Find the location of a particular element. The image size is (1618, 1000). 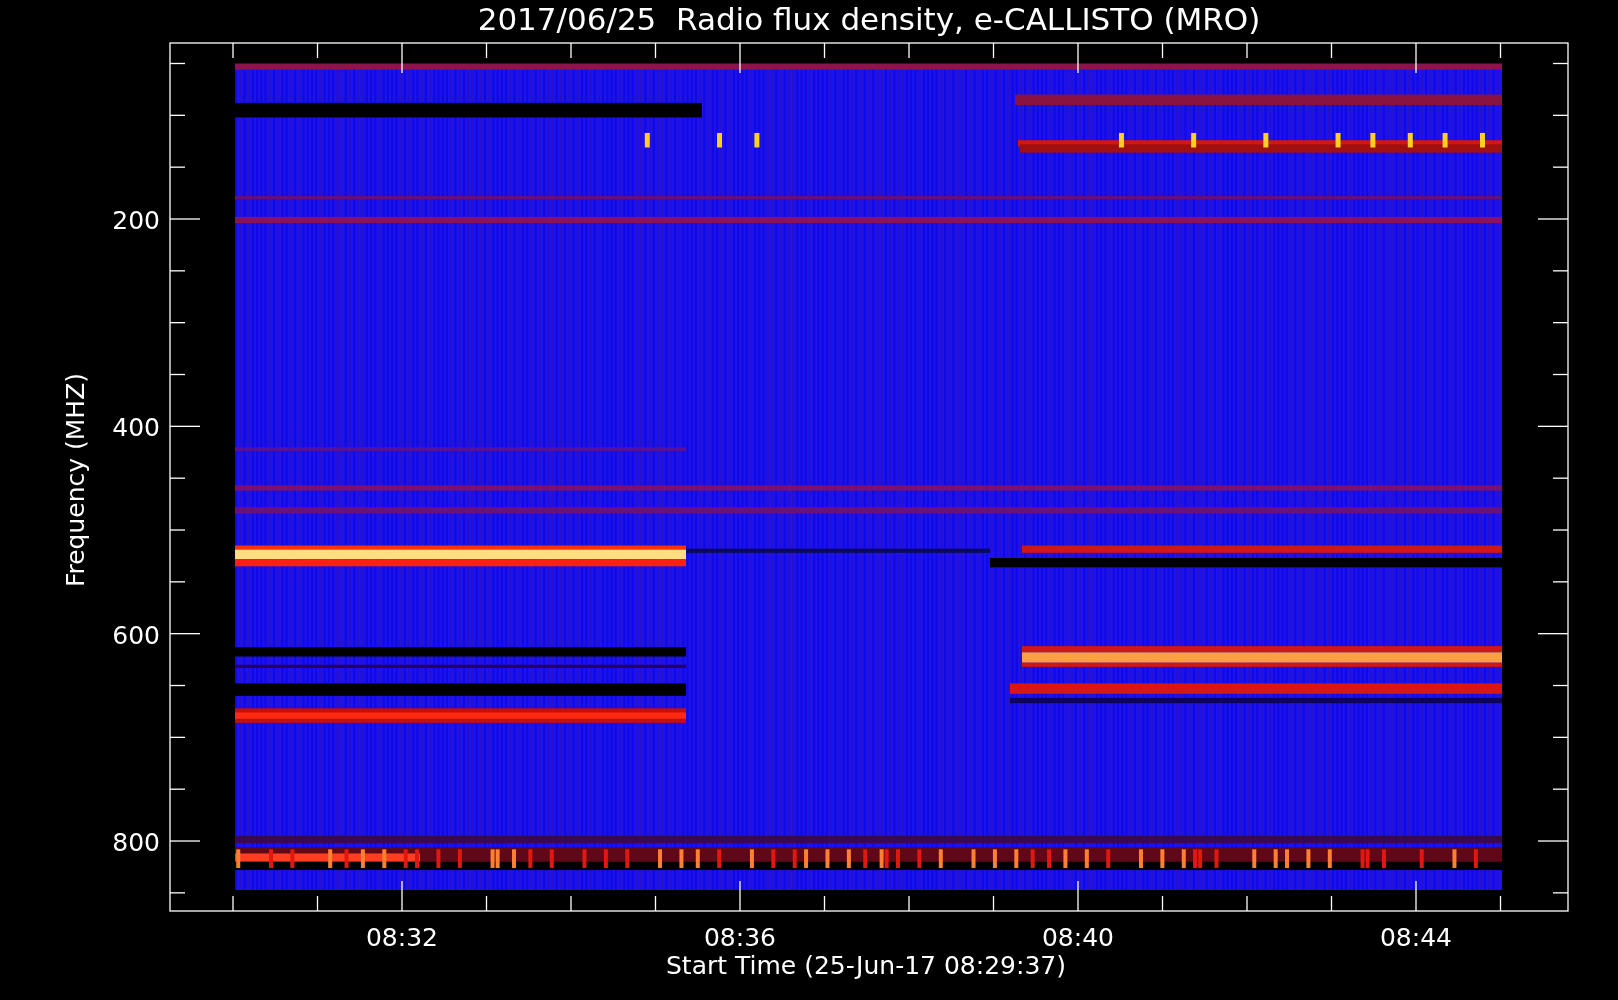

axis-title: Frequency (MHZ) is located at coordinates (75, 480).